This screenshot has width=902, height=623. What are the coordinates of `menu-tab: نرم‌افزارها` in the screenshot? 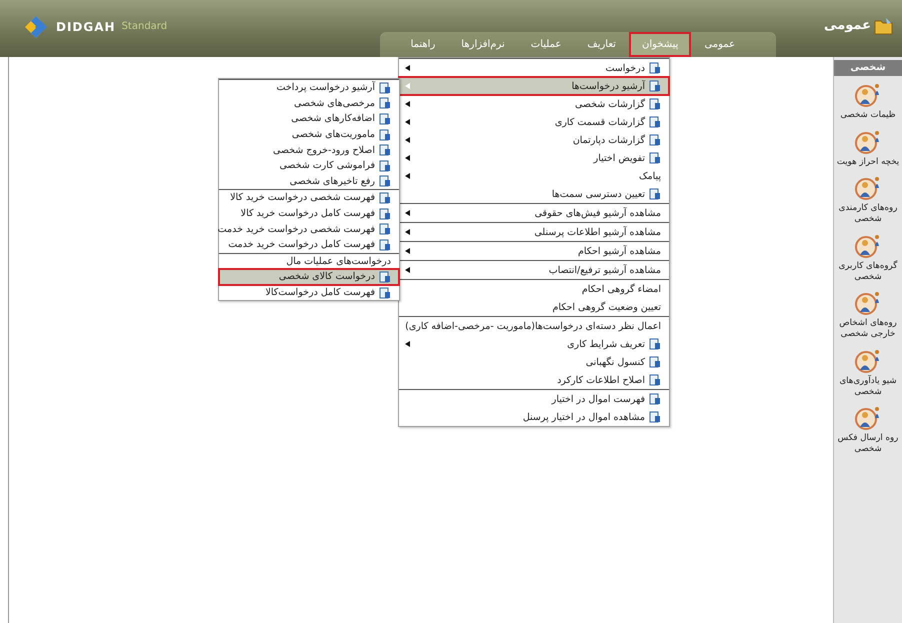 It's located at (483, 44).